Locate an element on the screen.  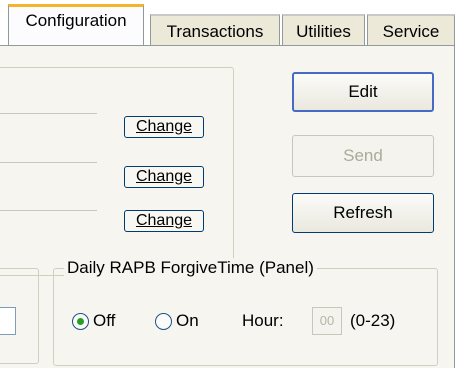
change-button-2: Change is located at coordinates (164, 177).